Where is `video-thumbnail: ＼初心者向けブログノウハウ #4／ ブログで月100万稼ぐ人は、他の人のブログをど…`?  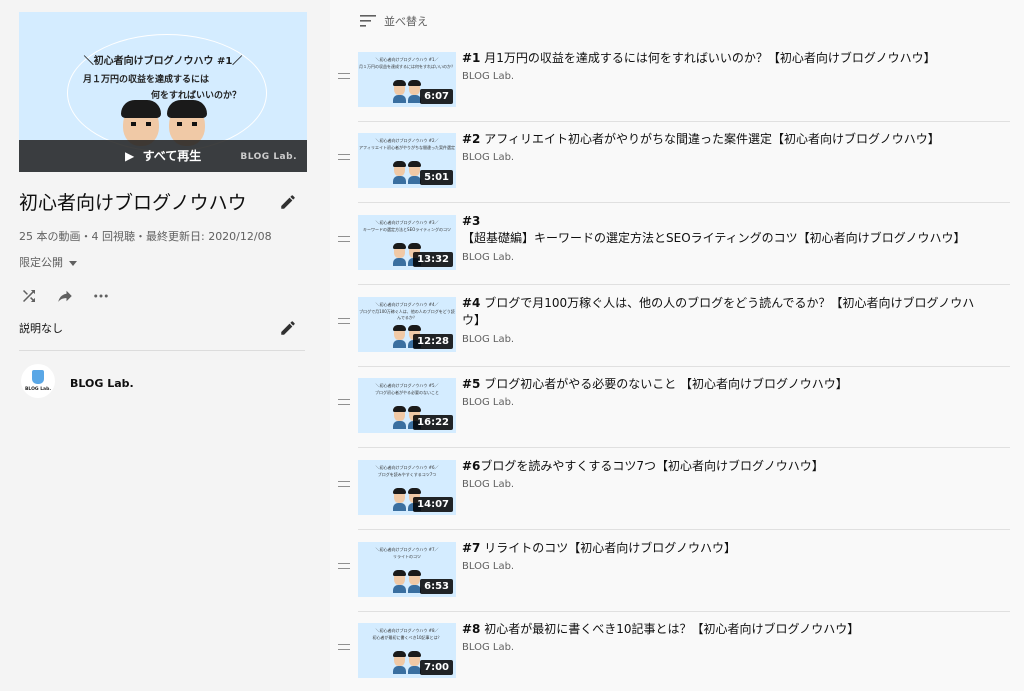
video-thumbnail: ＼初心者向けブログノウハウ #4／ ブログで月100万稼ぐ人は、他の人のブログをど… is located at coordinates (407, 324).